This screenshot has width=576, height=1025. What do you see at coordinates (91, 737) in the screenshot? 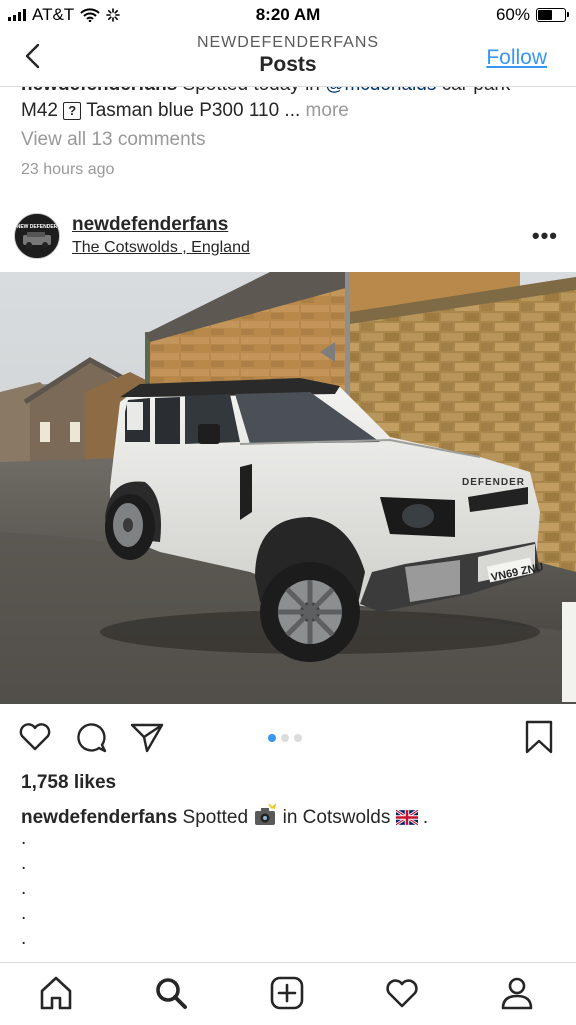
I see `comment-icon` at bounding box center [91, 737].